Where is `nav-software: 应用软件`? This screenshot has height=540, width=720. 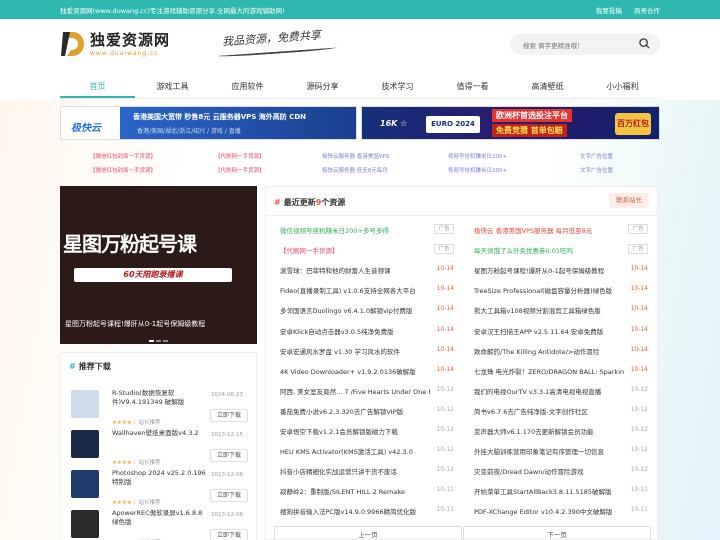 nav-software: 应用软件 is located at coordinates (247, 87).